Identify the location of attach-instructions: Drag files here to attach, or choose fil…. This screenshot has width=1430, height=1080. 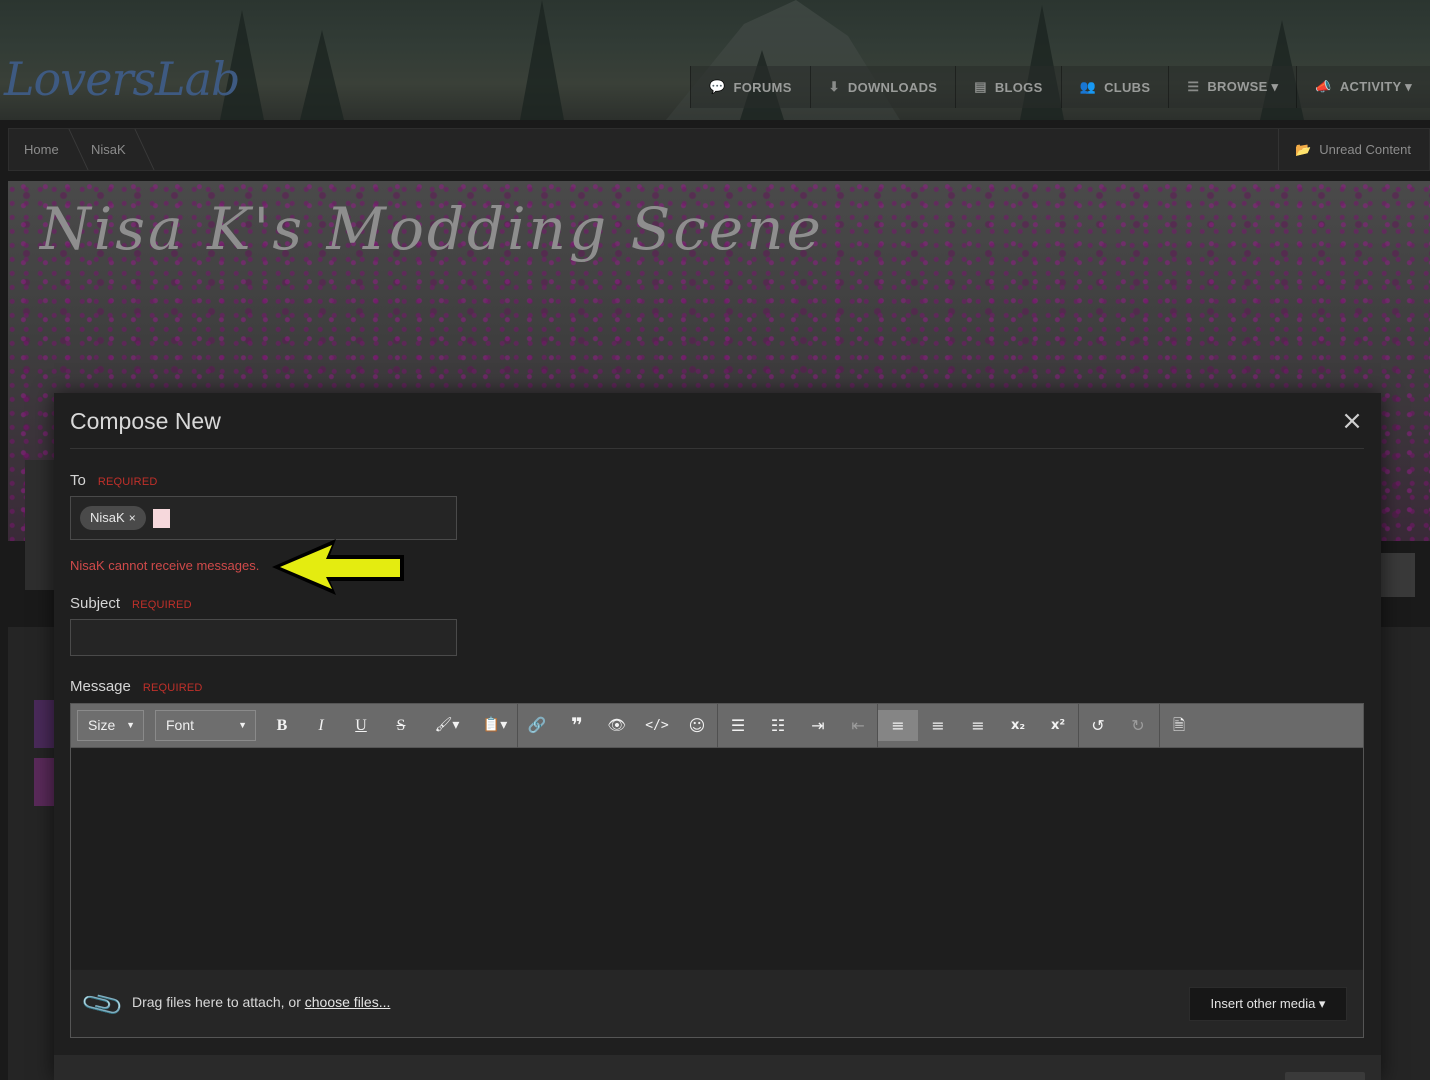
(261, 1002).